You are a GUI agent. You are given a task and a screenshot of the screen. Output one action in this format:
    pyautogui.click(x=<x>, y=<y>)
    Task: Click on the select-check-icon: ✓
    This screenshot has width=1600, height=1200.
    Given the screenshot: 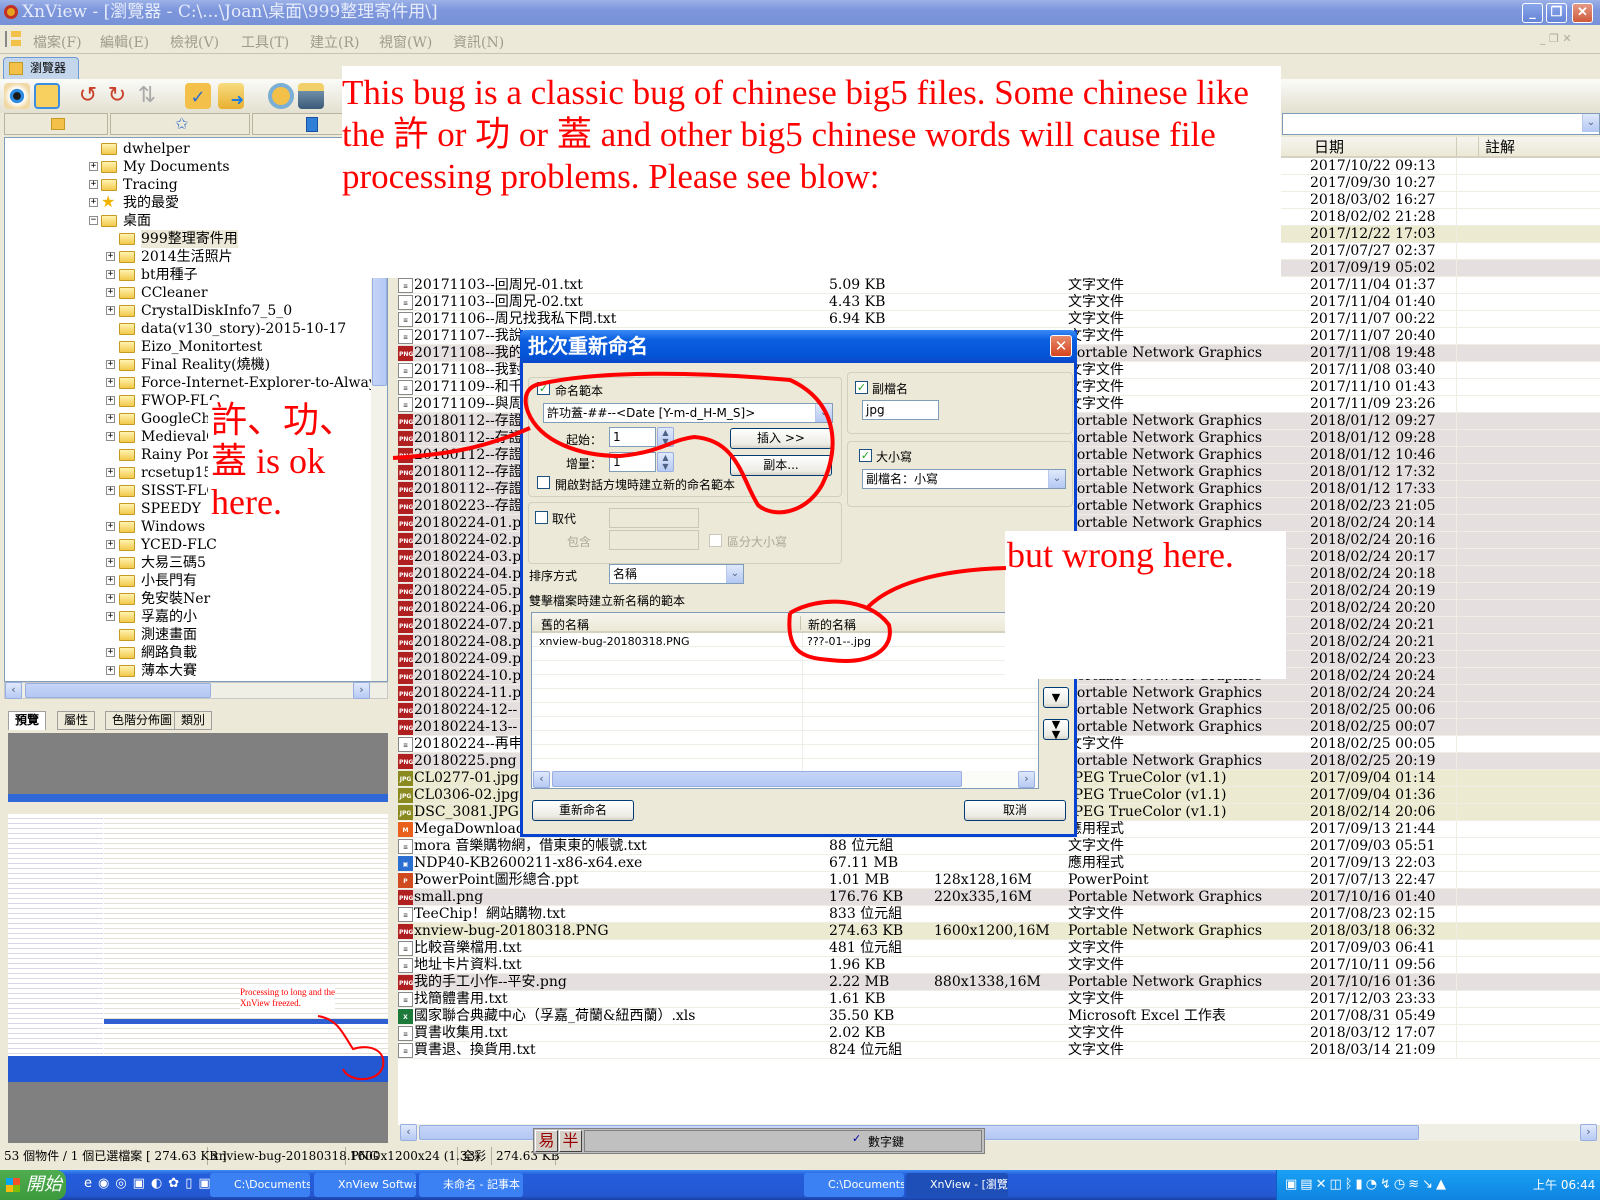 What is the action you would take?
    pyautogui.click(x=198, y=96)
    